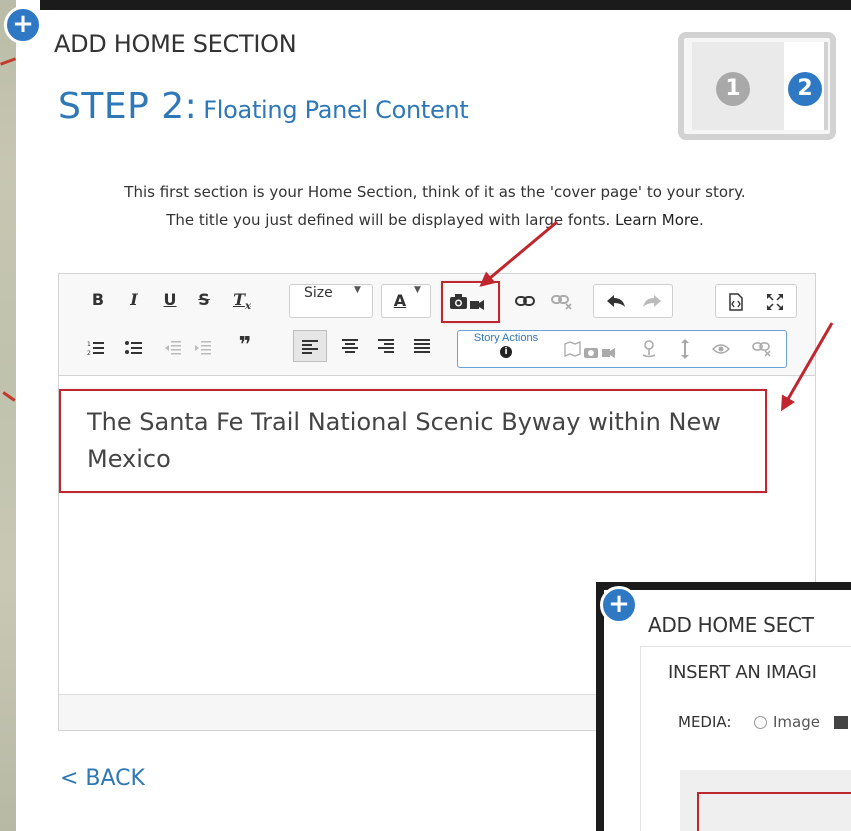 This screenshot has width=851, height=831. What do you see at coordinates (841, 722) in the screenshot?
I see `camera-icon` at bounding box center [841, 722].